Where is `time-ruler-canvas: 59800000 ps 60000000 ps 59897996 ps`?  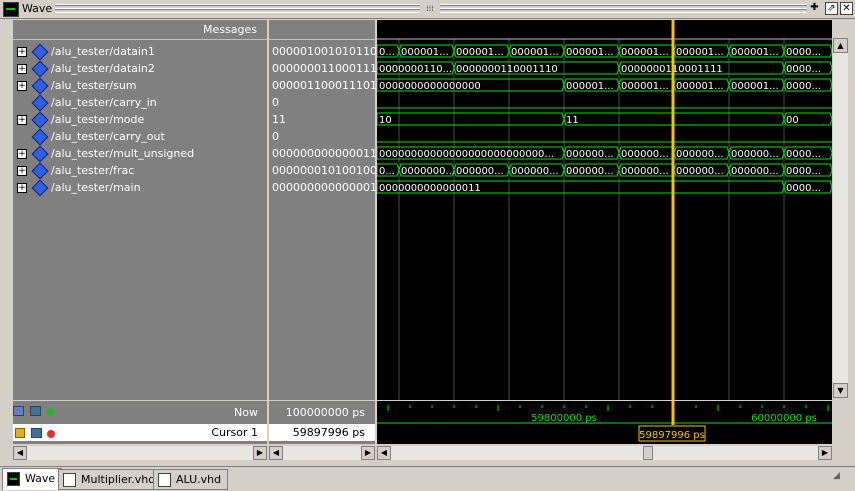
time-ruler-canvas: 59800000 ps 60000000 ps 59897996 ps is located at coordinates (604, 422).